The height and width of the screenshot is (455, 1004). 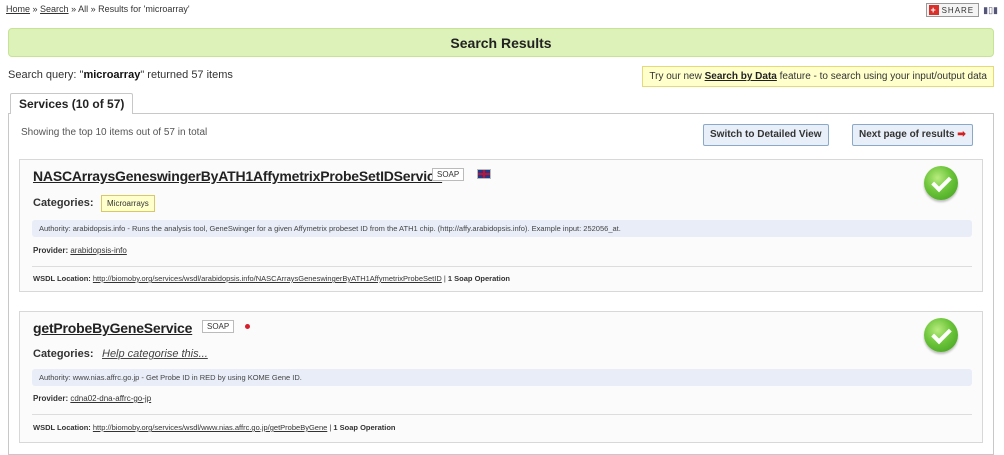 What do you see at coordinates (766, 135) in the screenshot?
I see `switch-detailed-view-button: Switch to Detailed View` at bounding box center [766, 135].